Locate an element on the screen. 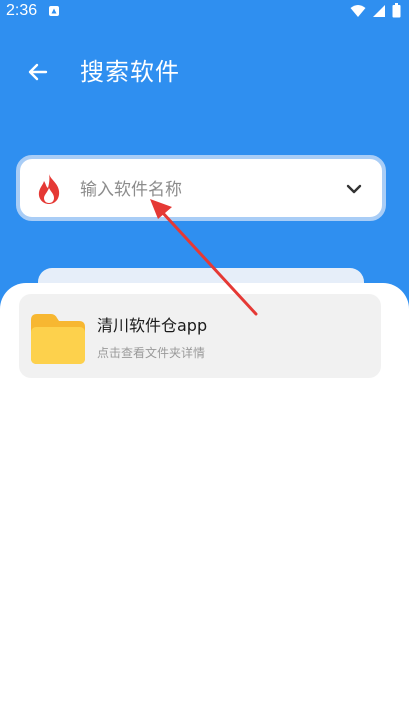  chevron-down-icon is located at coordinates (354, 189).